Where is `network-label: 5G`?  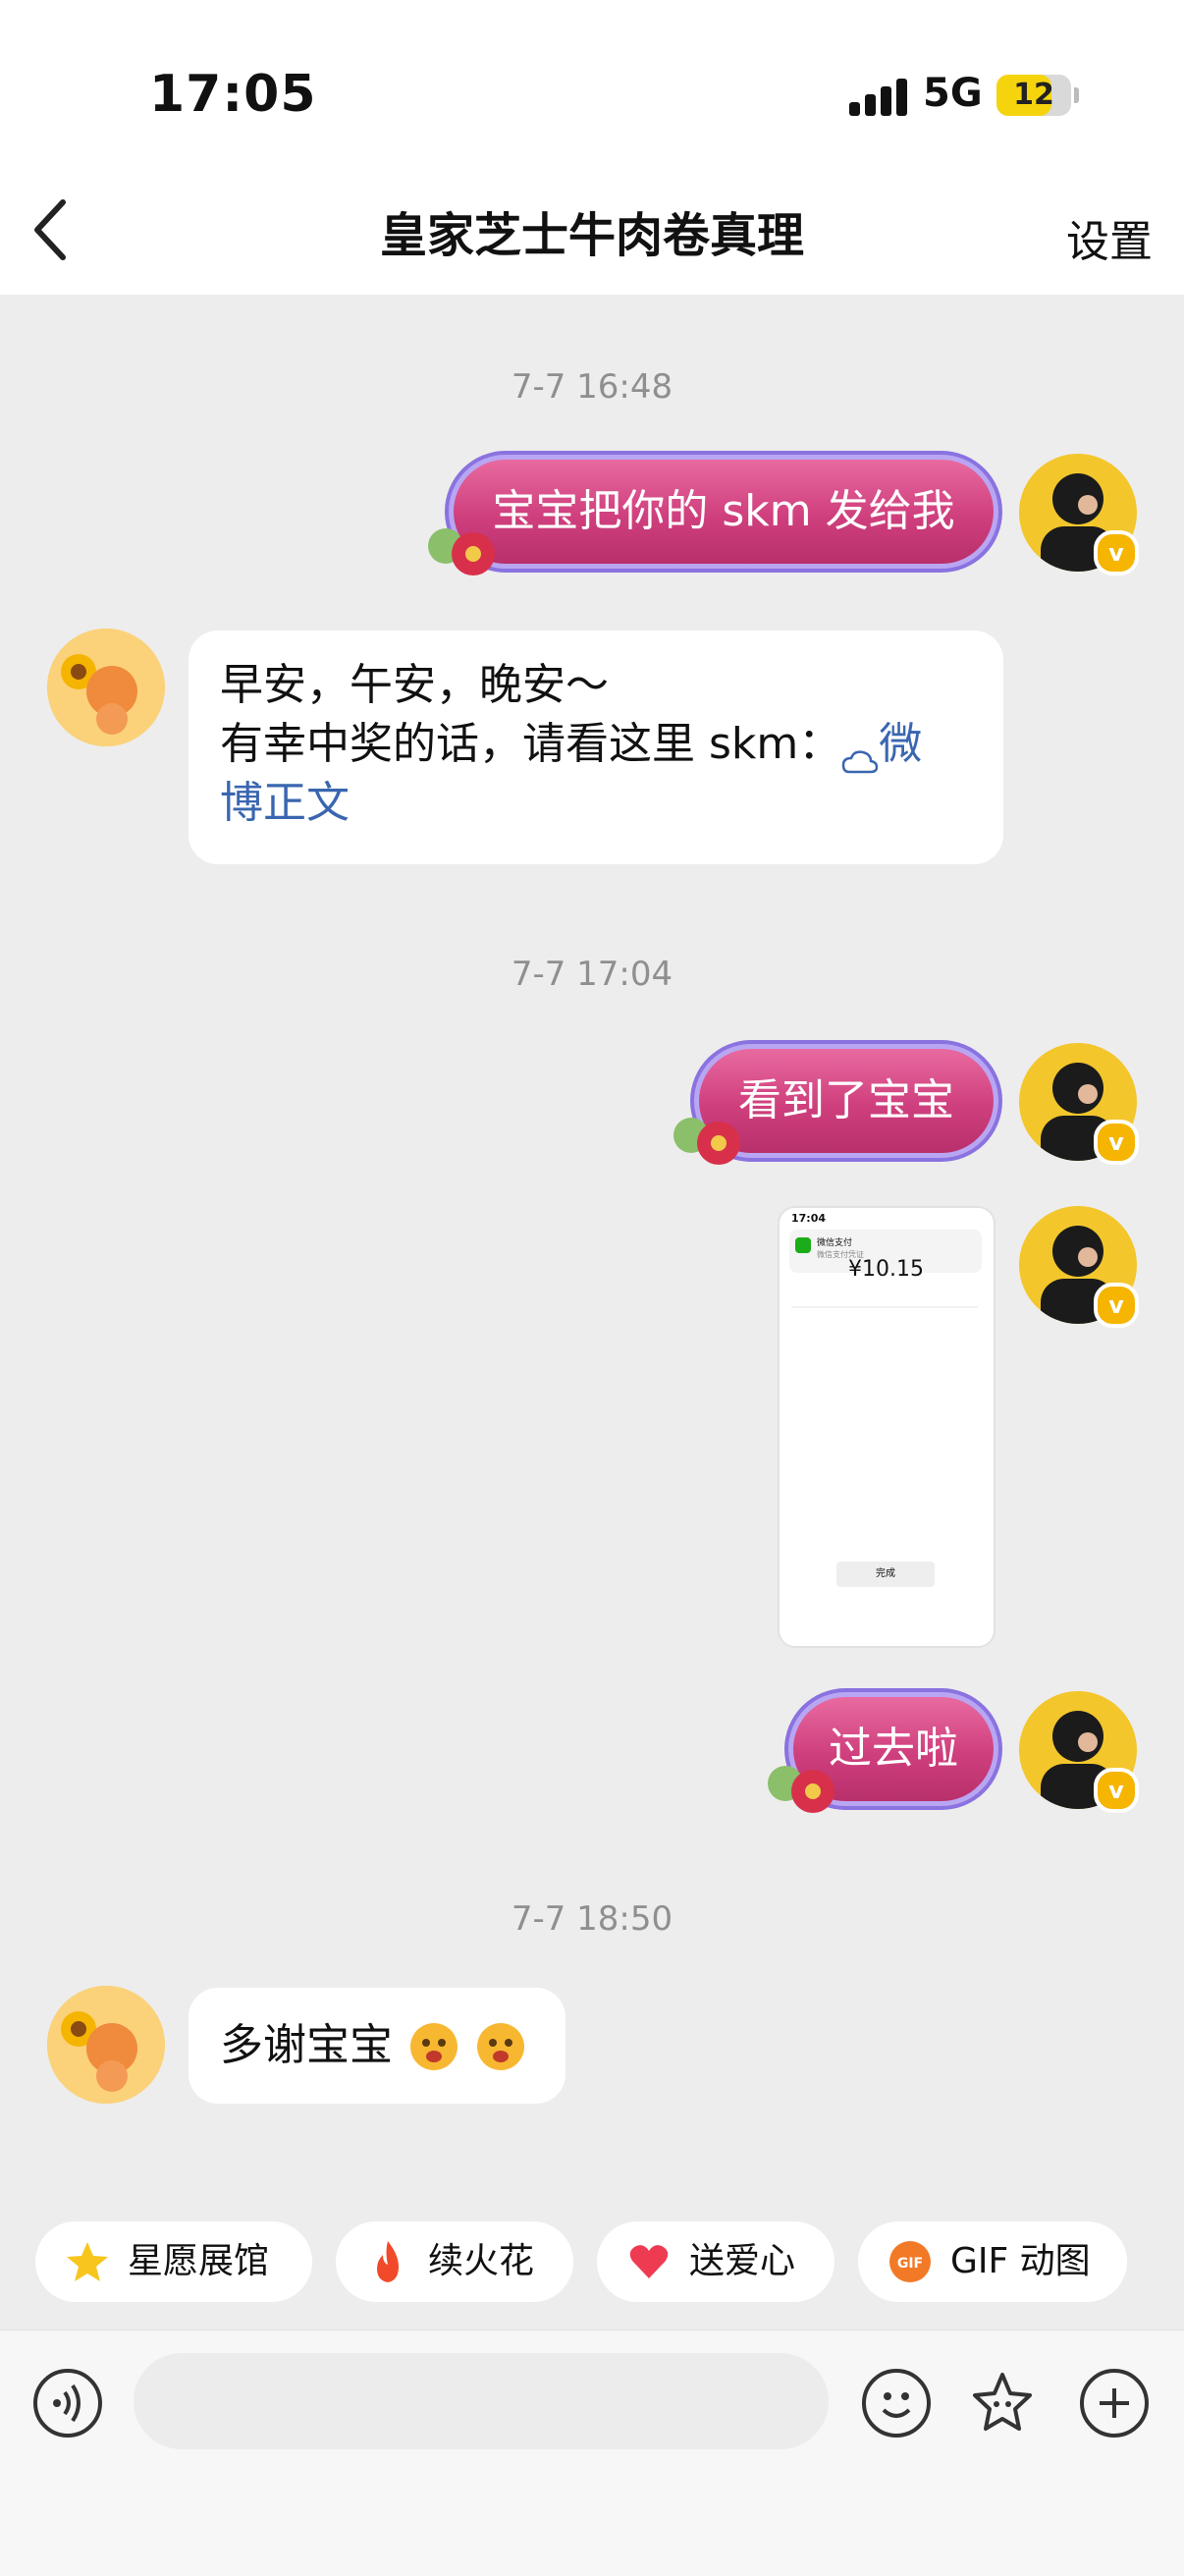
network-label: 5G is located at coordinates (953, 93).